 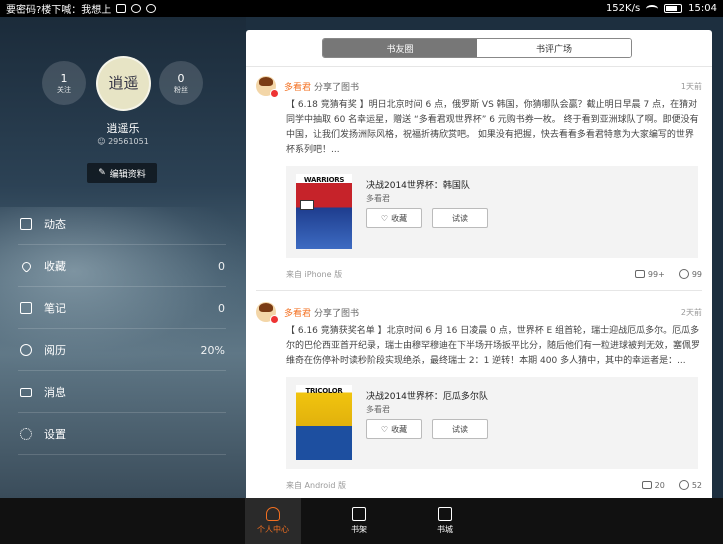 What do you see at coordinates (64, 78) in the screenshot?
I see `following-count: 1` at bounding box center [64, 78].